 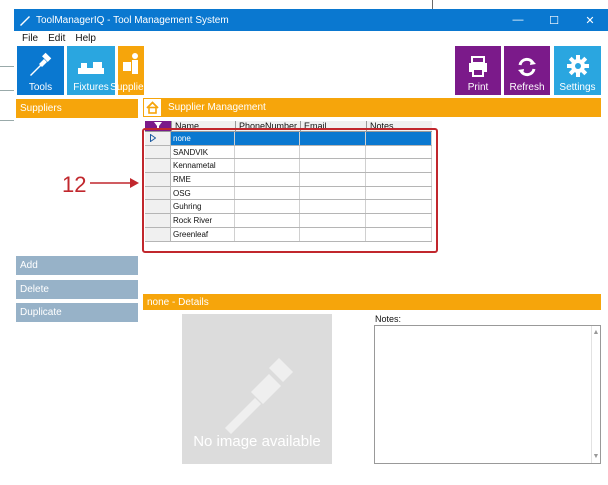 I want to click on add-button: Add, so click(x=77, y=265).